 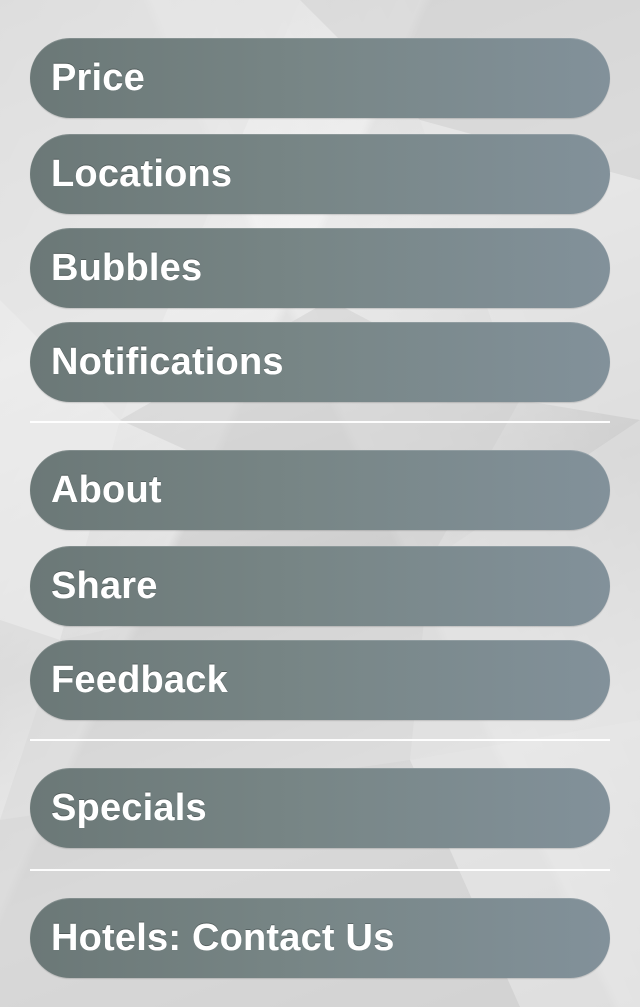 What do you see at coordinates (223, 937) in the screenshot?
I see `hotels-contact-label: Hotels: Contact Us` at bounding box center [223, 937].